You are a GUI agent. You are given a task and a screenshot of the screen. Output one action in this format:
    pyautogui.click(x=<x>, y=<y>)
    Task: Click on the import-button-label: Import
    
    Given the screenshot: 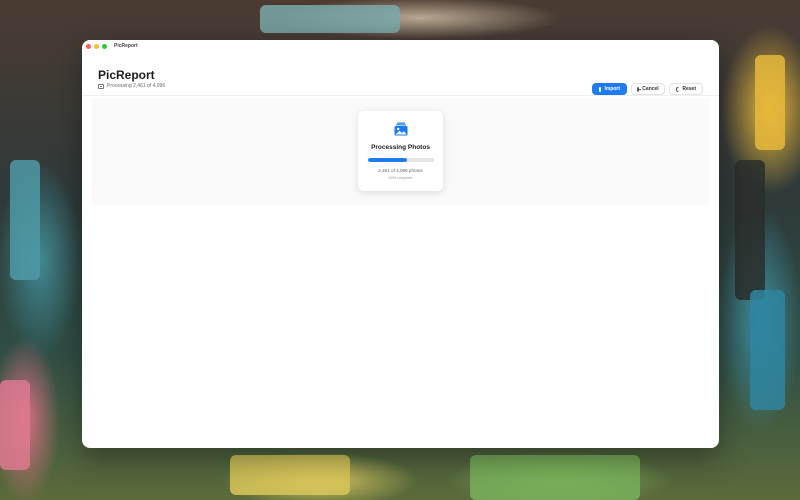 What is the action you would take?
    pyautogui.click(x=612, y=89)
    